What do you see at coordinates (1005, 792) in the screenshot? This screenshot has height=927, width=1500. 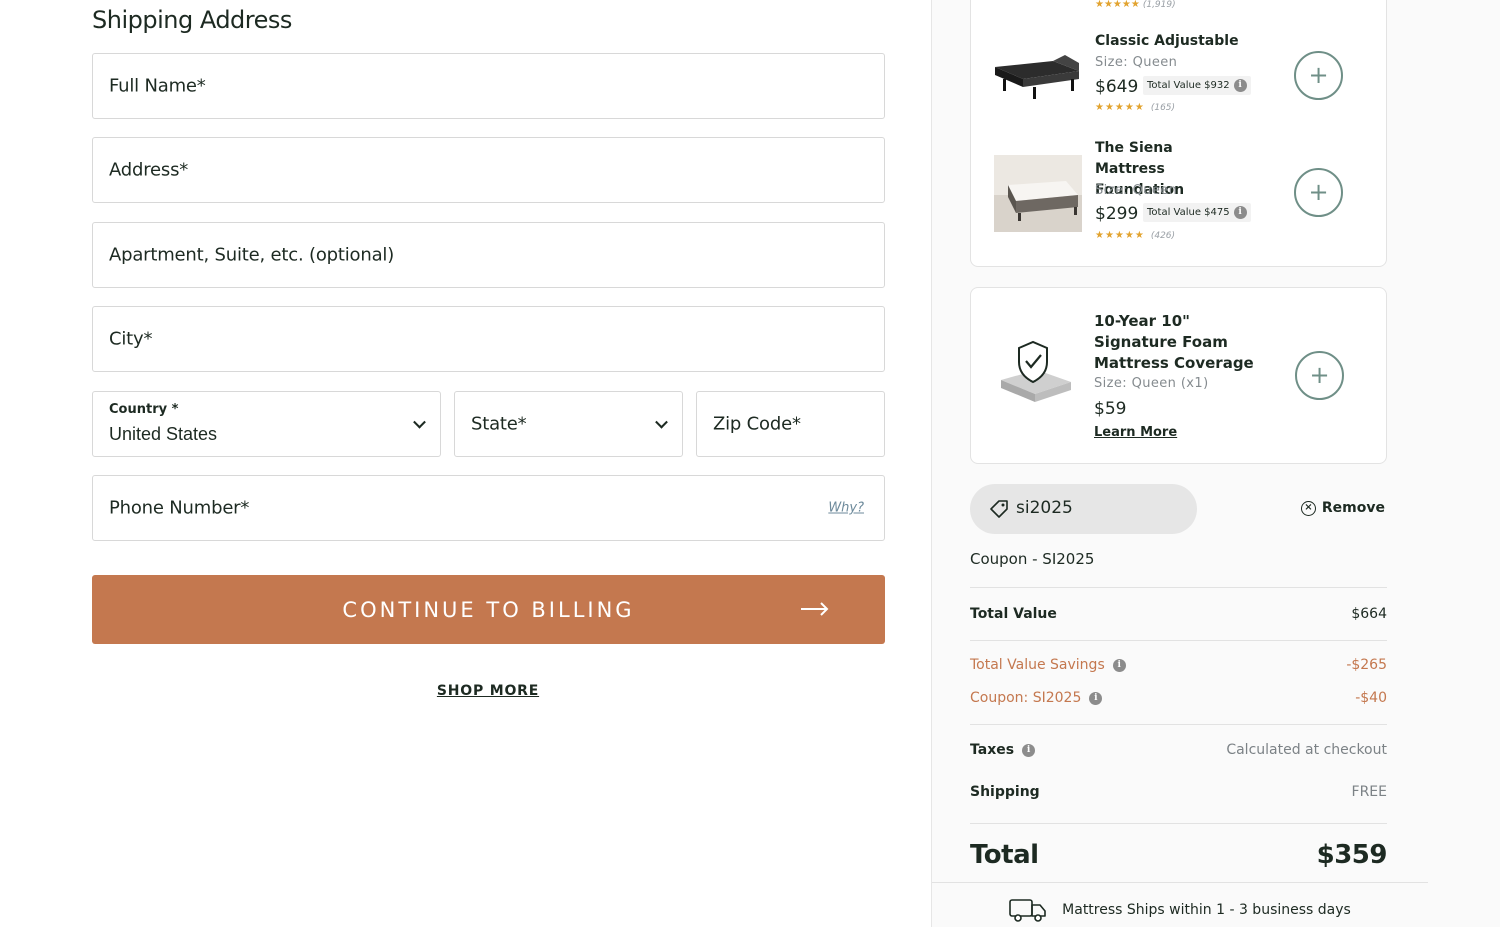 I see `shipping-label: Shipping` at bounding box center [1005, 792].